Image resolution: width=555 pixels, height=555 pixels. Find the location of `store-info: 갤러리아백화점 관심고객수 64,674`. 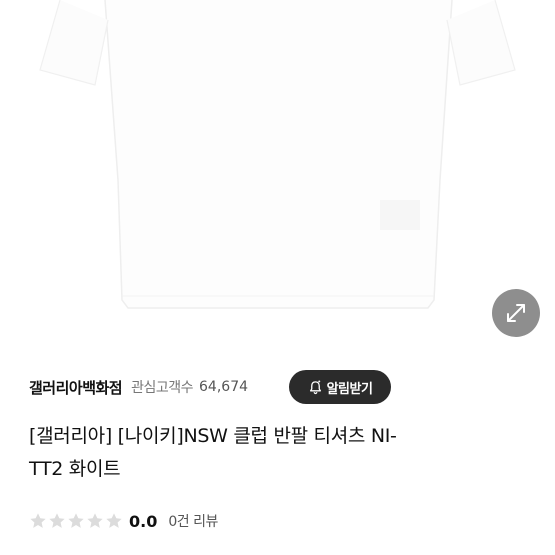

store-info: 갤러리아백화점 관심고객수 64,674 is located at coordinates (279, 387).